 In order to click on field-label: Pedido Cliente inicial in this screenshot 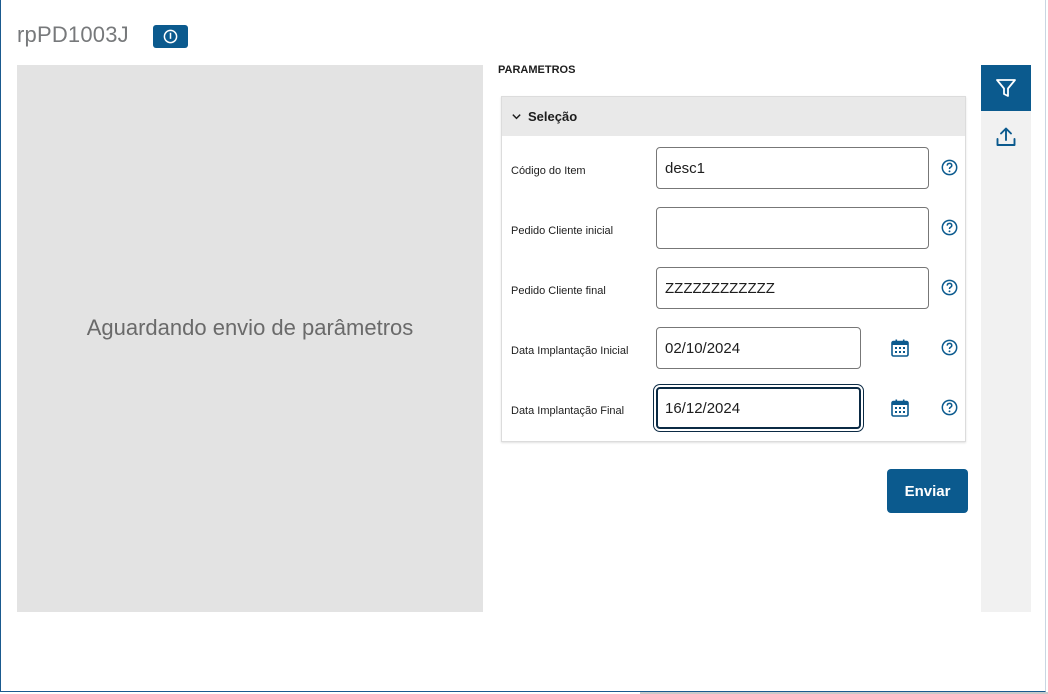, I will do `click(562, 231)`.